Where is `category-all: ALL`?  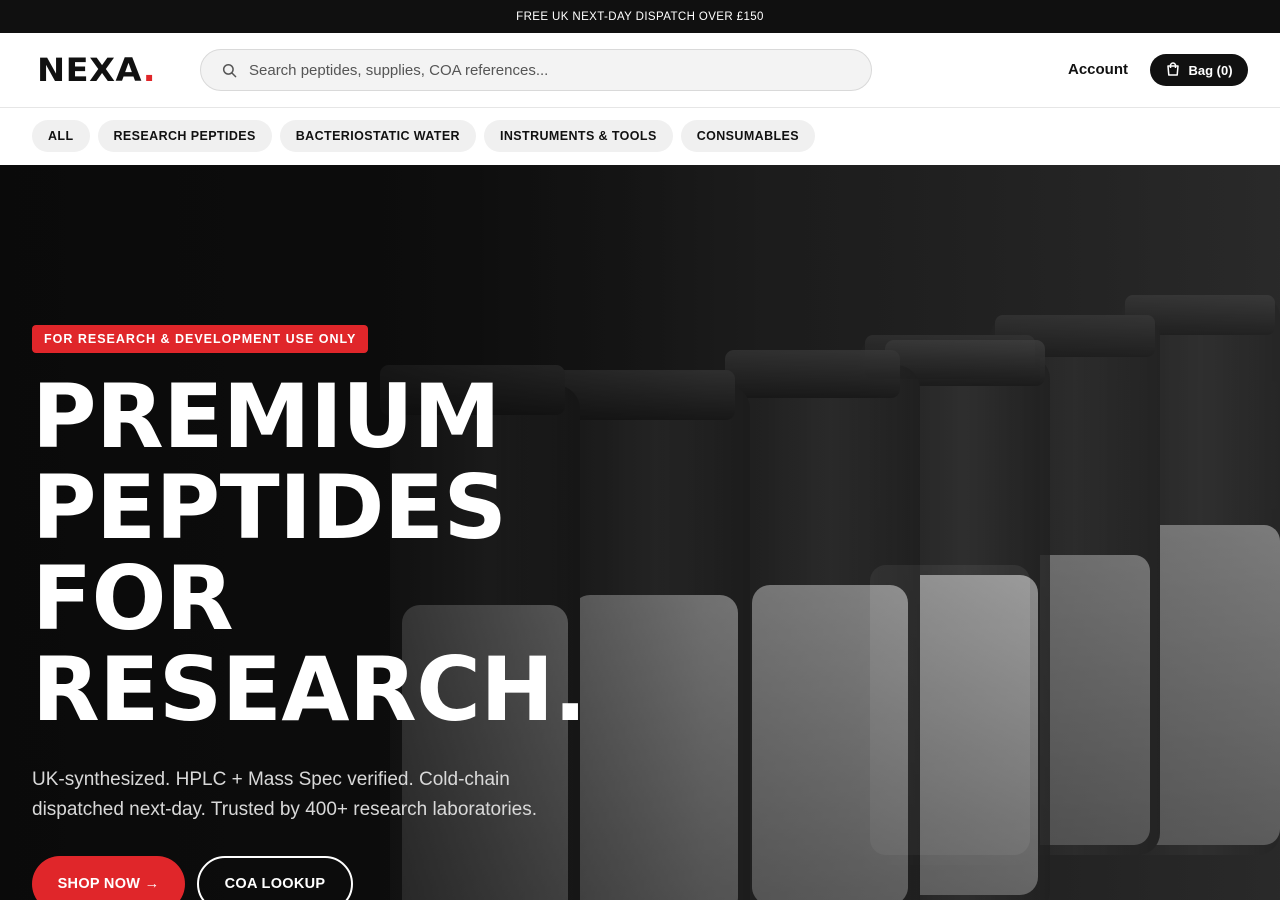
category-all: ALL is located at coordinates (61, 136).